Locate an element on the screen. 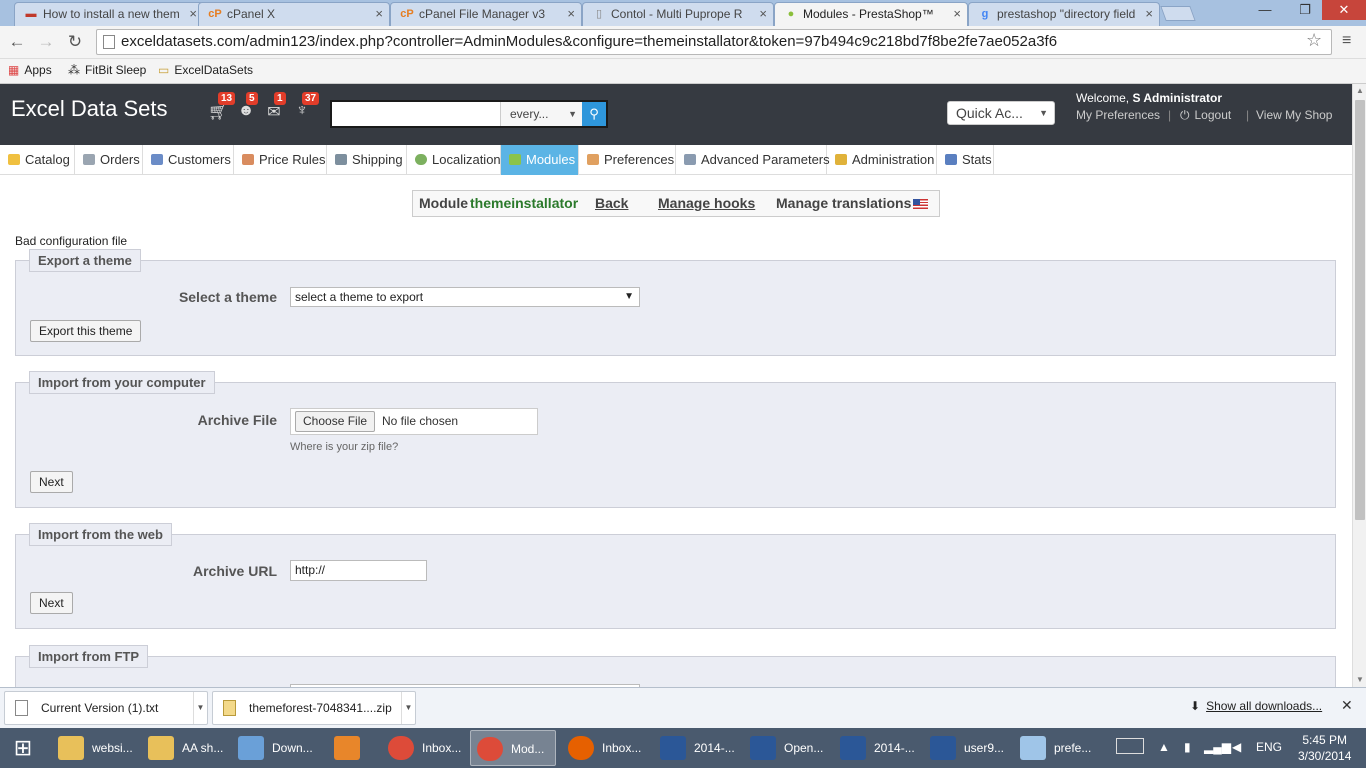 The width and height of the screenshot is (1366, 768). reload-icon: ↻ is located at coordinates (75, 42).